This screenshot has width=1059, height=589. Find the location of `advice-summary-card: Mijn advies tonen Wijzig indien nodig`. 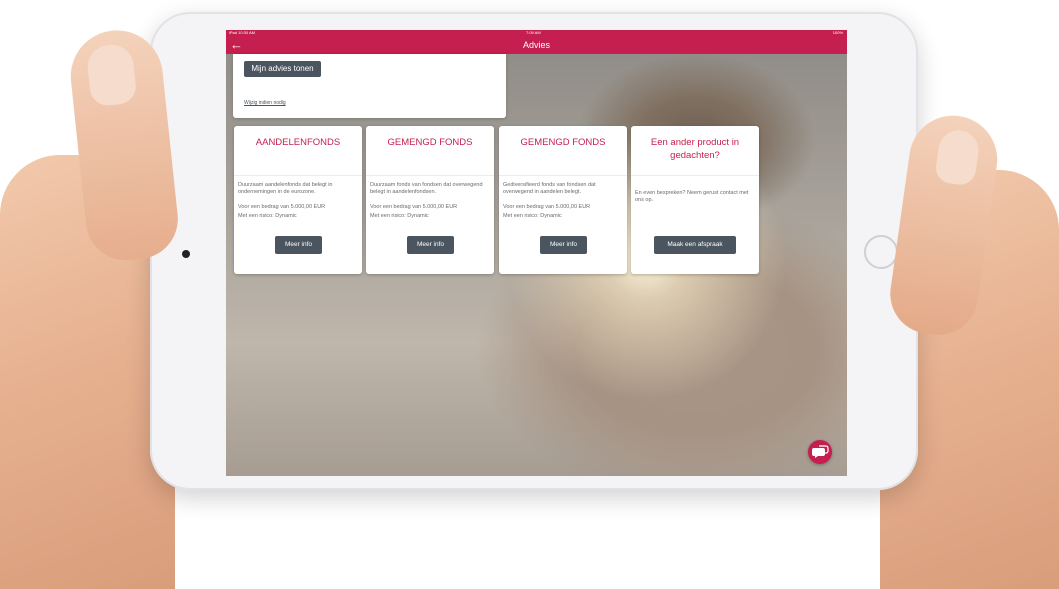

advice-summary-card: Mijn advies tonen Wijzig indien nodig is located at coordinates (369, 86).